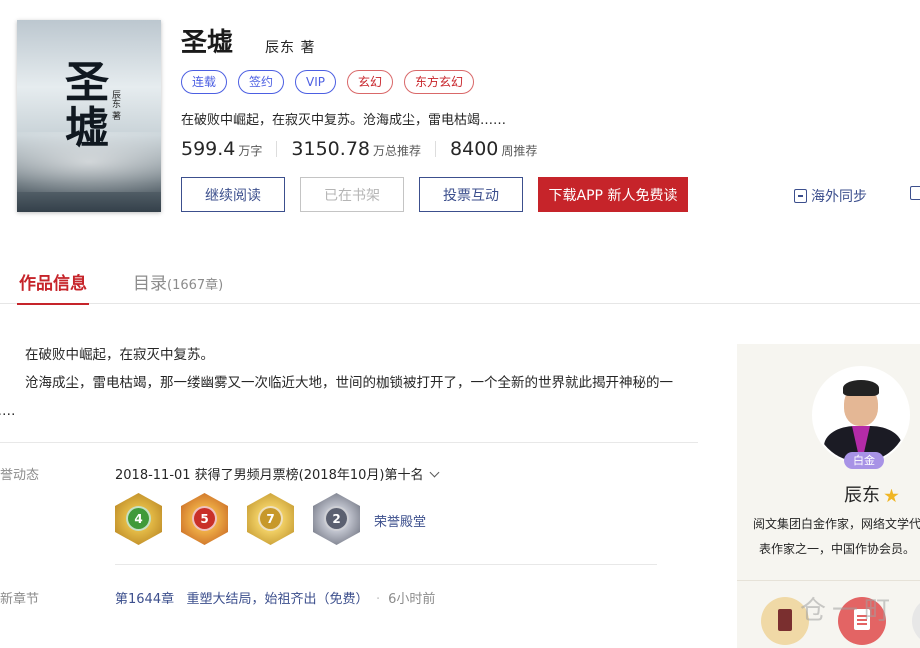  Describe the element at coordinates (352, 194) in the screenshot. I see `on-shelf-button: 已在书架` at that location.